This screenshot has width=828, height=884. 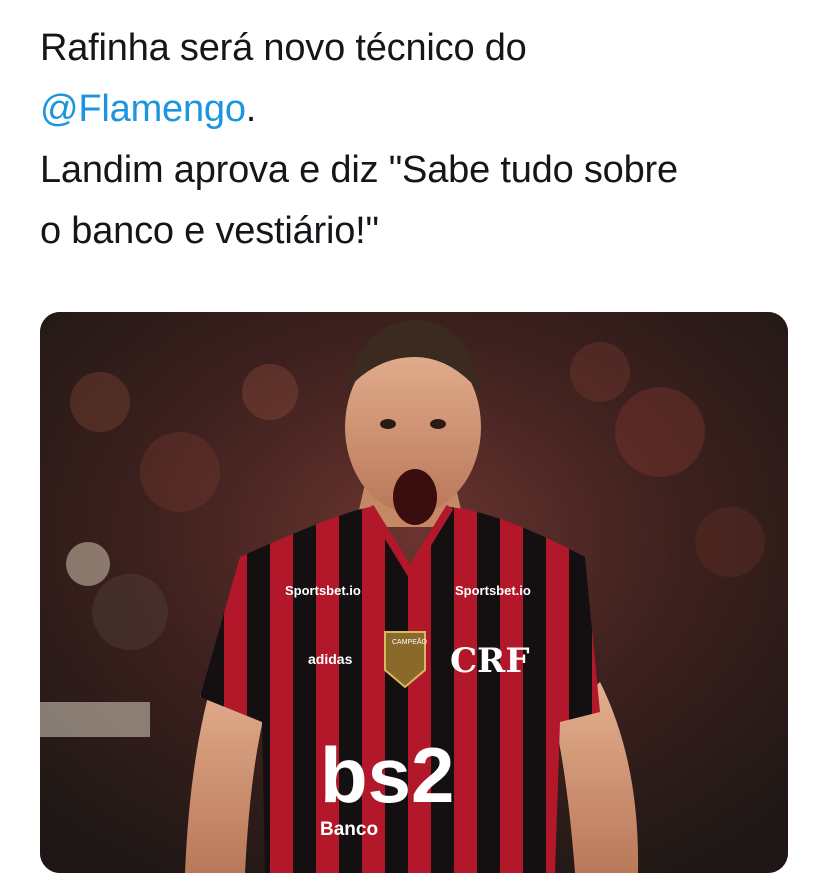 I want to click on badge-text: CAMPEÃO, so click(x=410, y=641).